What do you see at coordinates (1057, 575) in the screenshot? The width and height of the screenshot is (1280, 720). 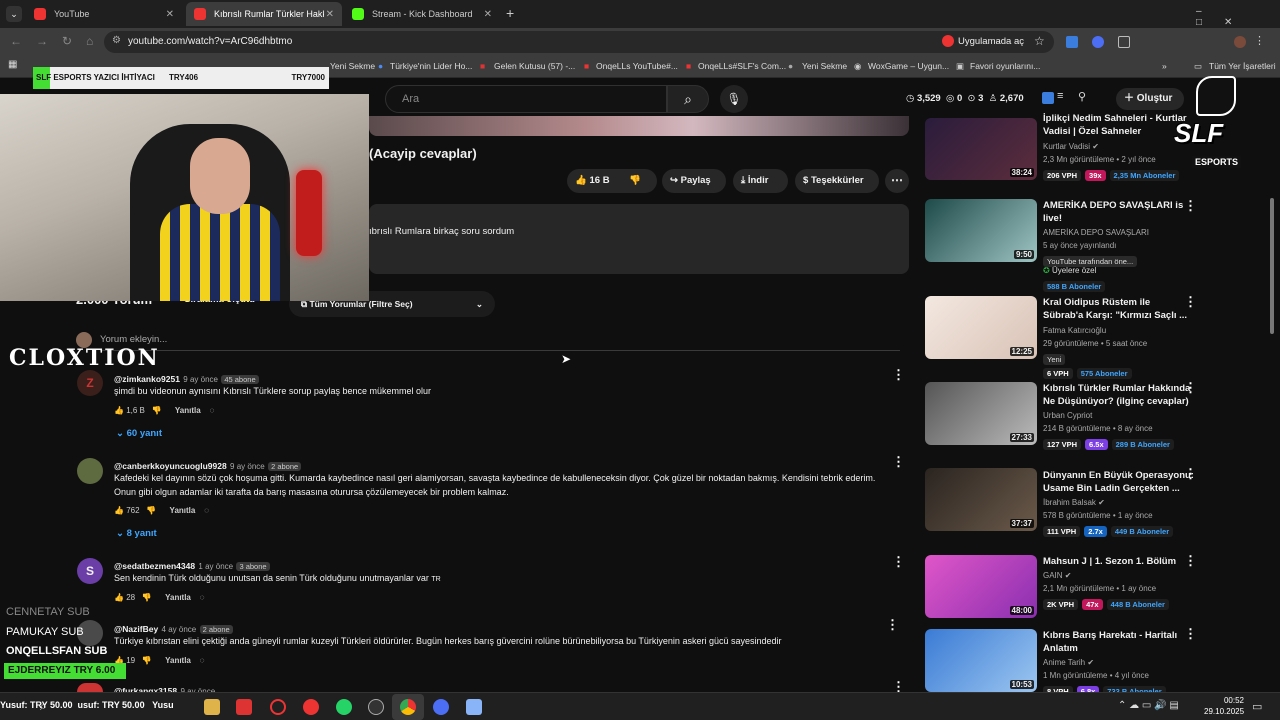 I see `channel-name: GAIN ✔` at bounding box center [1057, 575].